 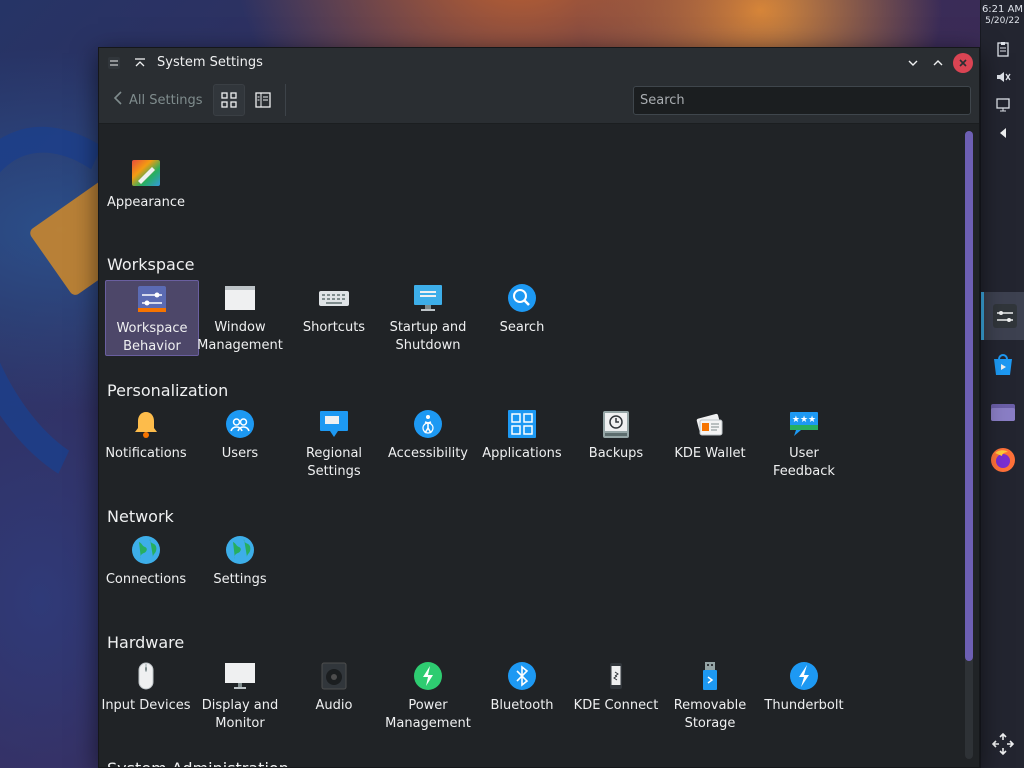 What do you see at coordinates (522, 676) in the screenshot?
I see `bluetooth-icon` at bounding box center [522, 676].